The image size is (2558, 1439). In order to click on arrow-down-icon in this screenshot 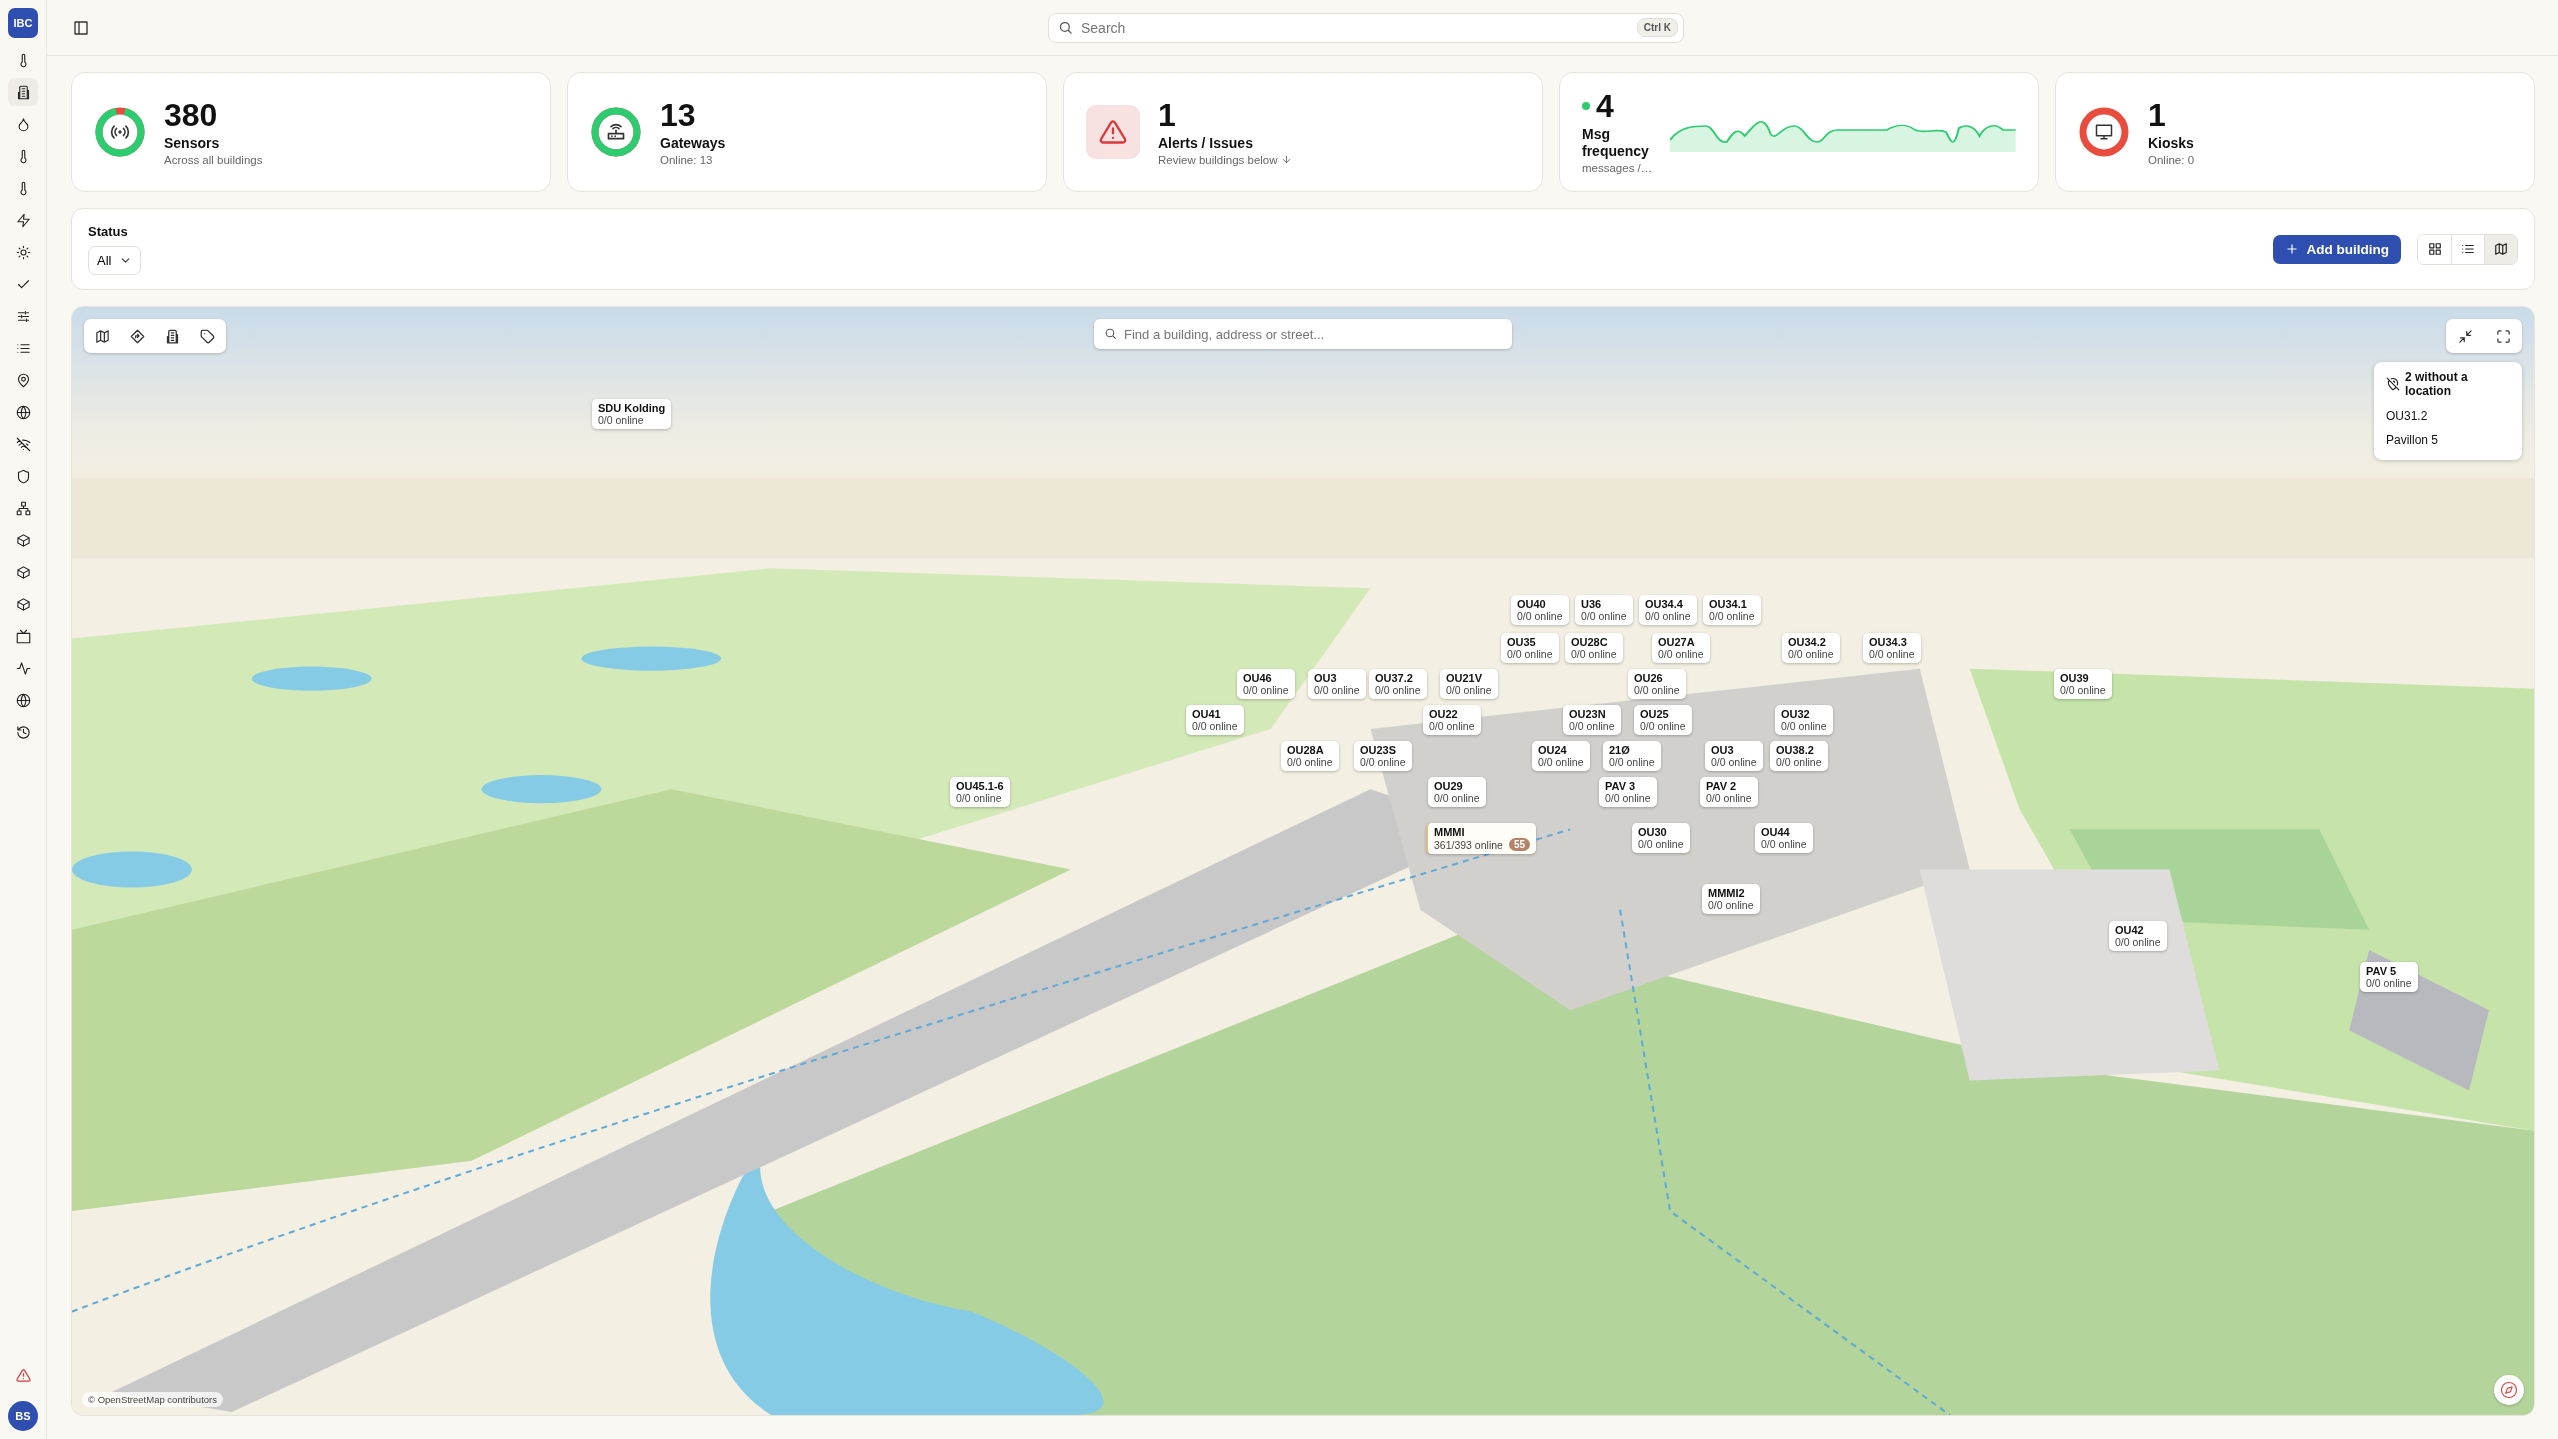, I will do `click(1286, 159)`.